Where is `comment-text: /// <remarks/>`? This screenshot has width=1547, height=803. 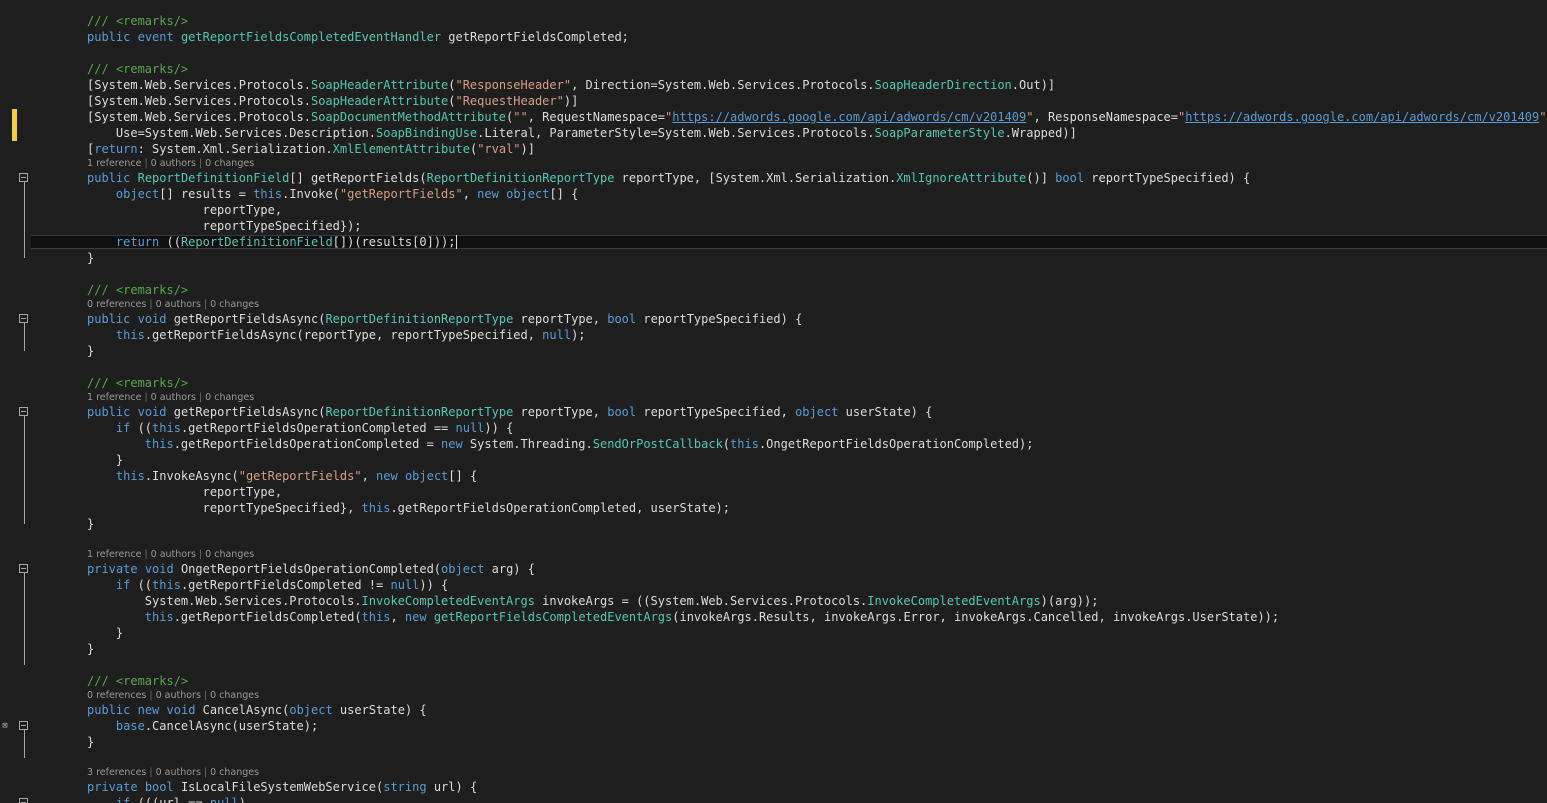 comment-text: /// <remarks/> is located at coordinates (138, 290).